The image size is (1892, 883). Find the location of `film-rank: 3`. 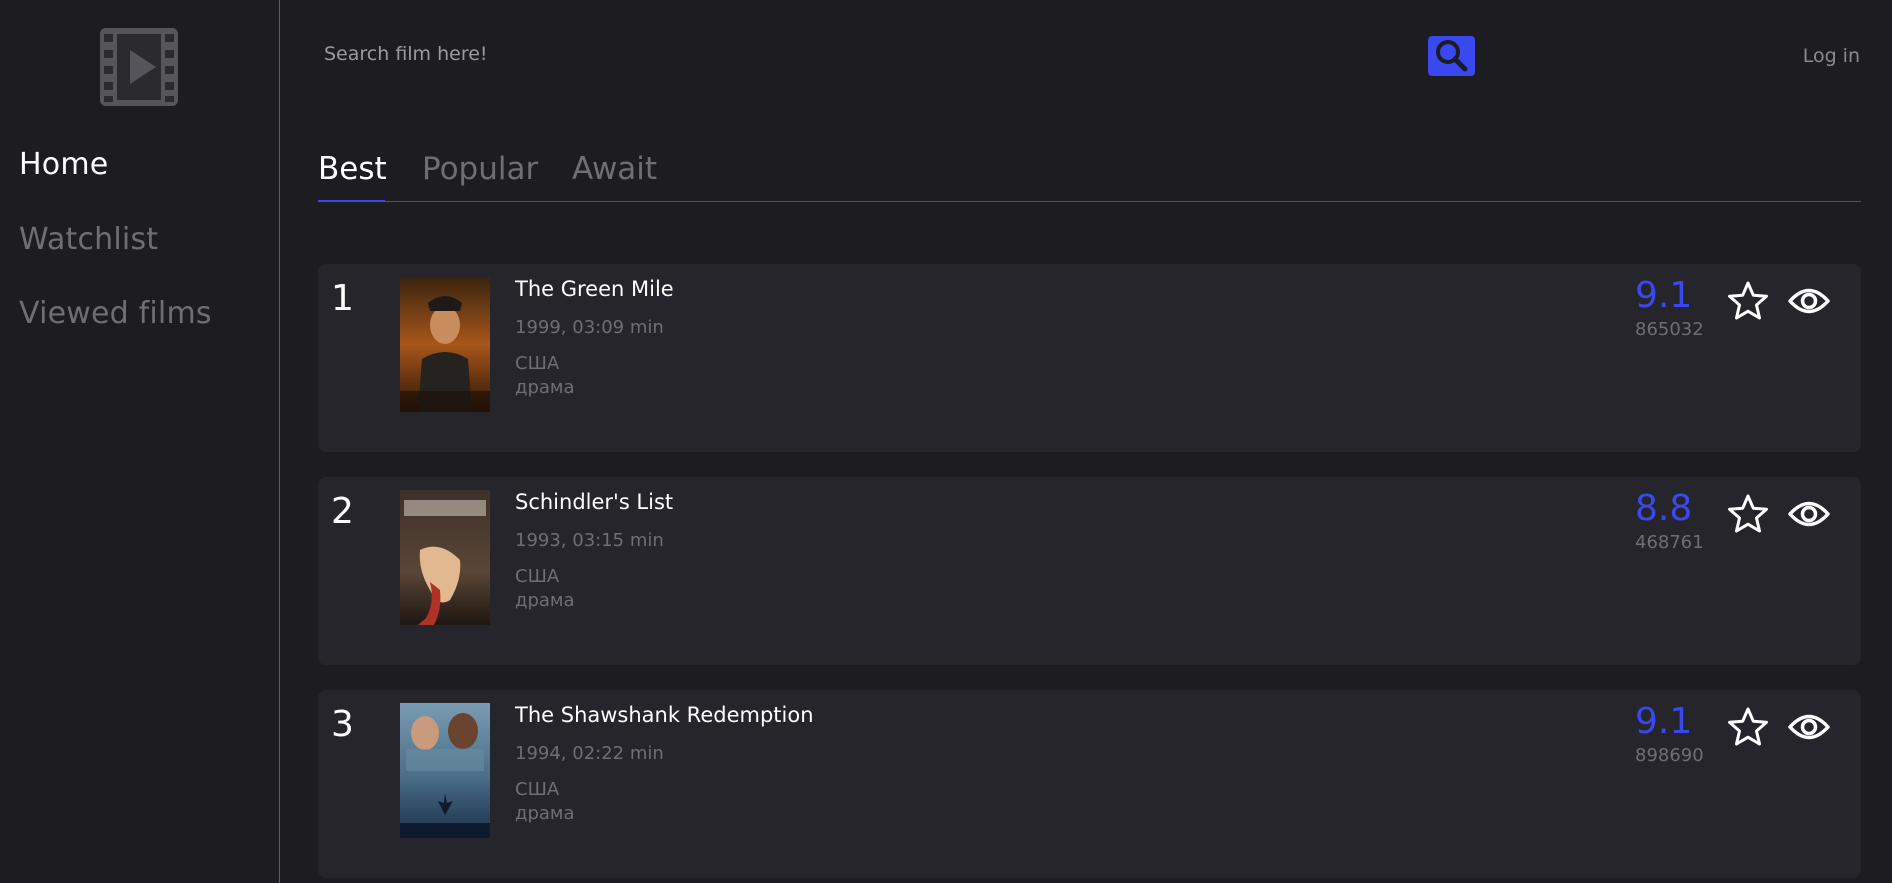

film-rank: 3 is located at coordinates (342, 724).